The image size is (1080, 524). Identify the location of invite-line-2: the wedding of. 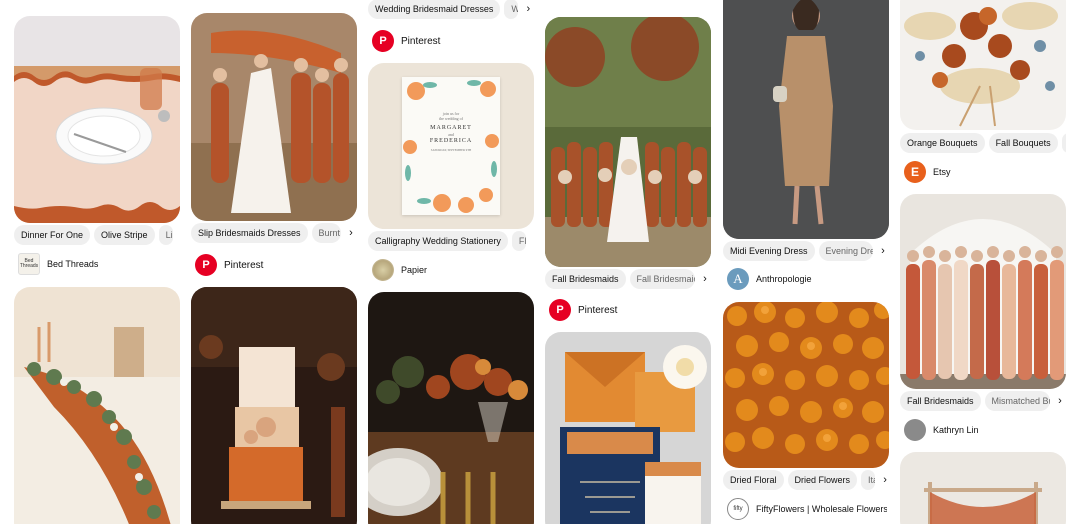
(451, 118).